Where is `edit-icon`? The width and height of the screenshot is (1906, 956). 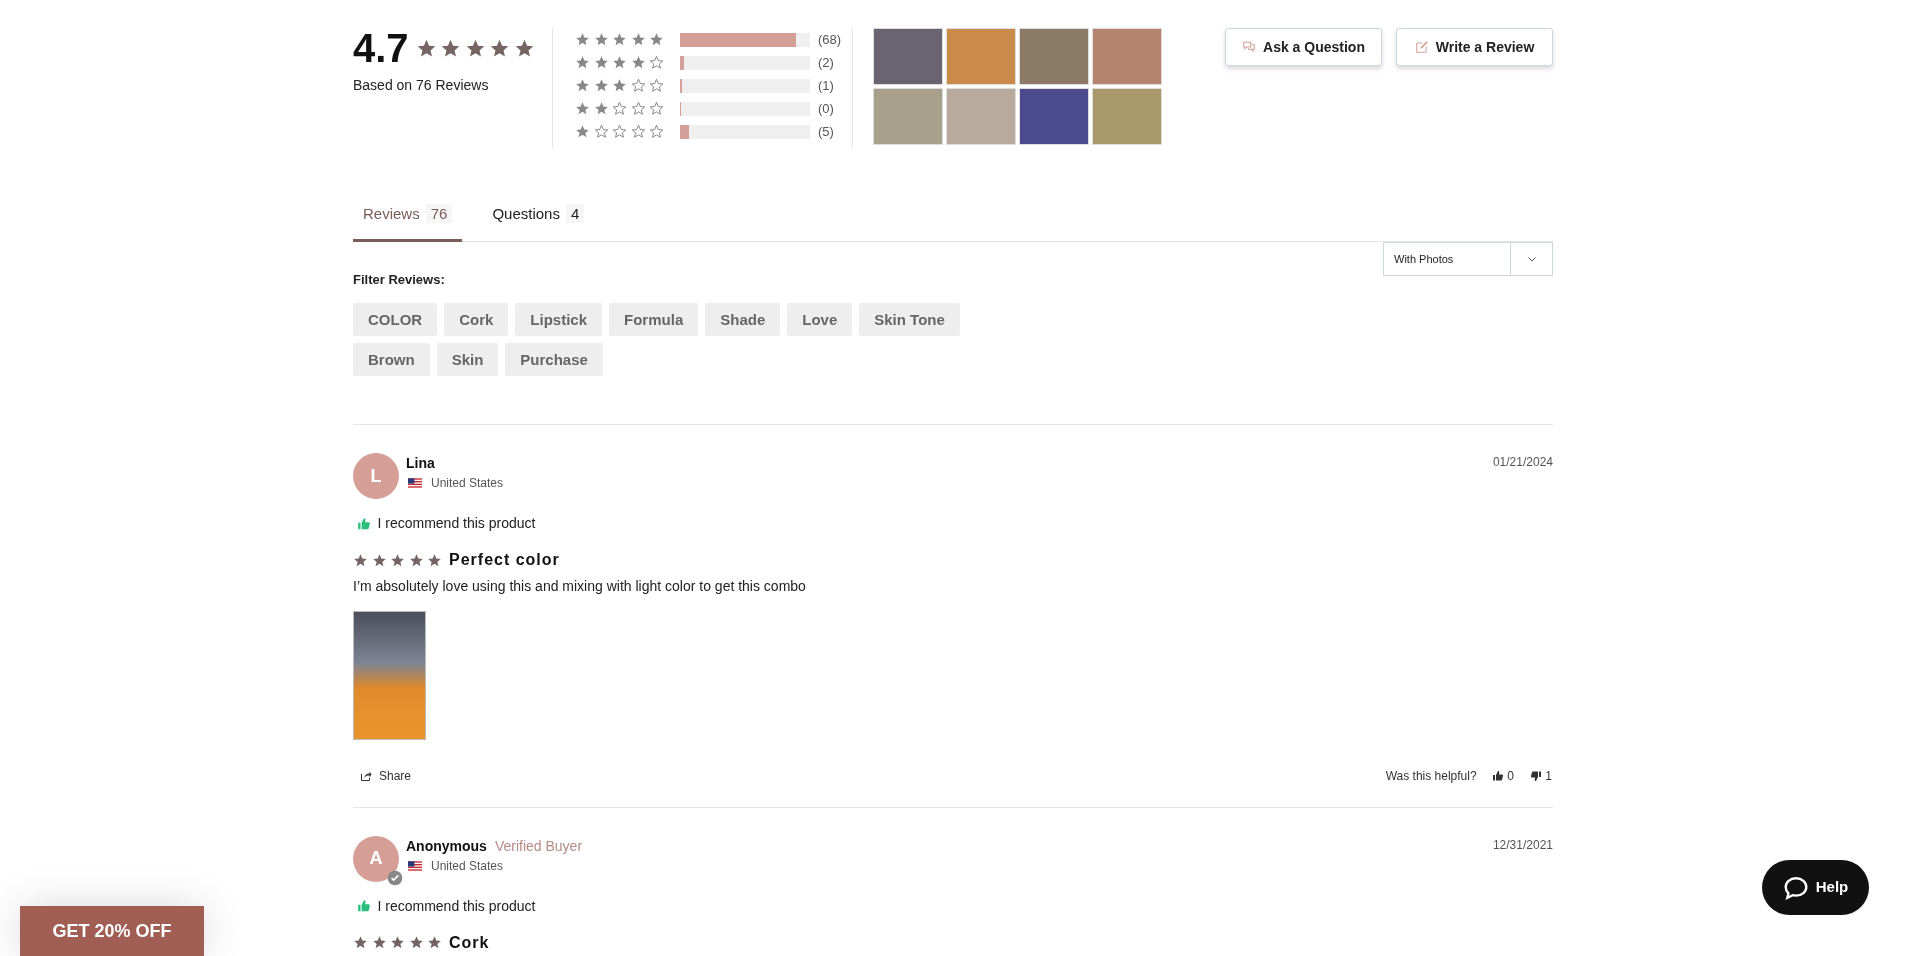 edit-icon is located at coordinates (1421, 47).